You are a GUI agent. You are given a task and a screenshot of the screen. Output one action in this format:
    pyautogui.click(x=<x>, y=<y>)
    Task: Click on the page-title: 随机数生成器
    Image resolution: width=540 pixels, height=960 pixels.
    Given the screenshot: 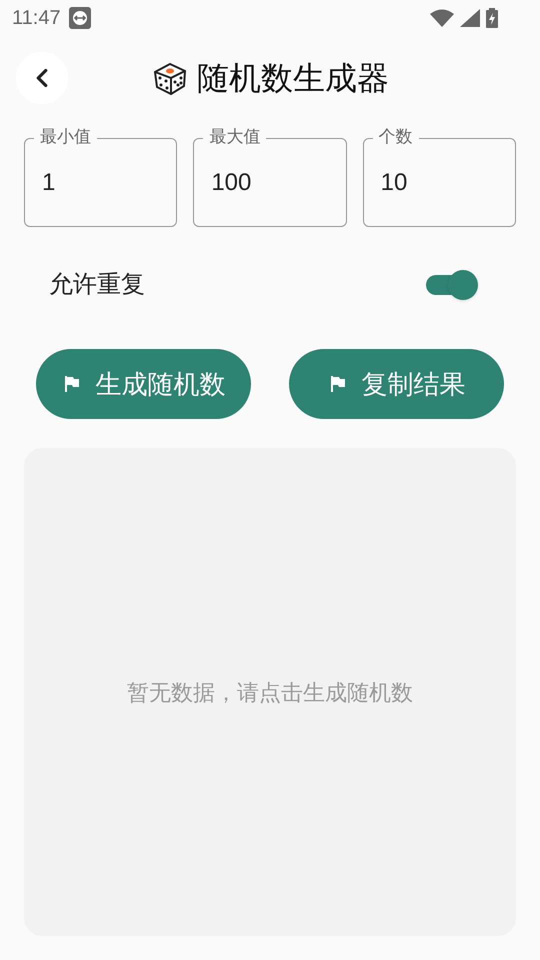 What is the action you would take?
    pyautogui.click(x=293, y=78)
    